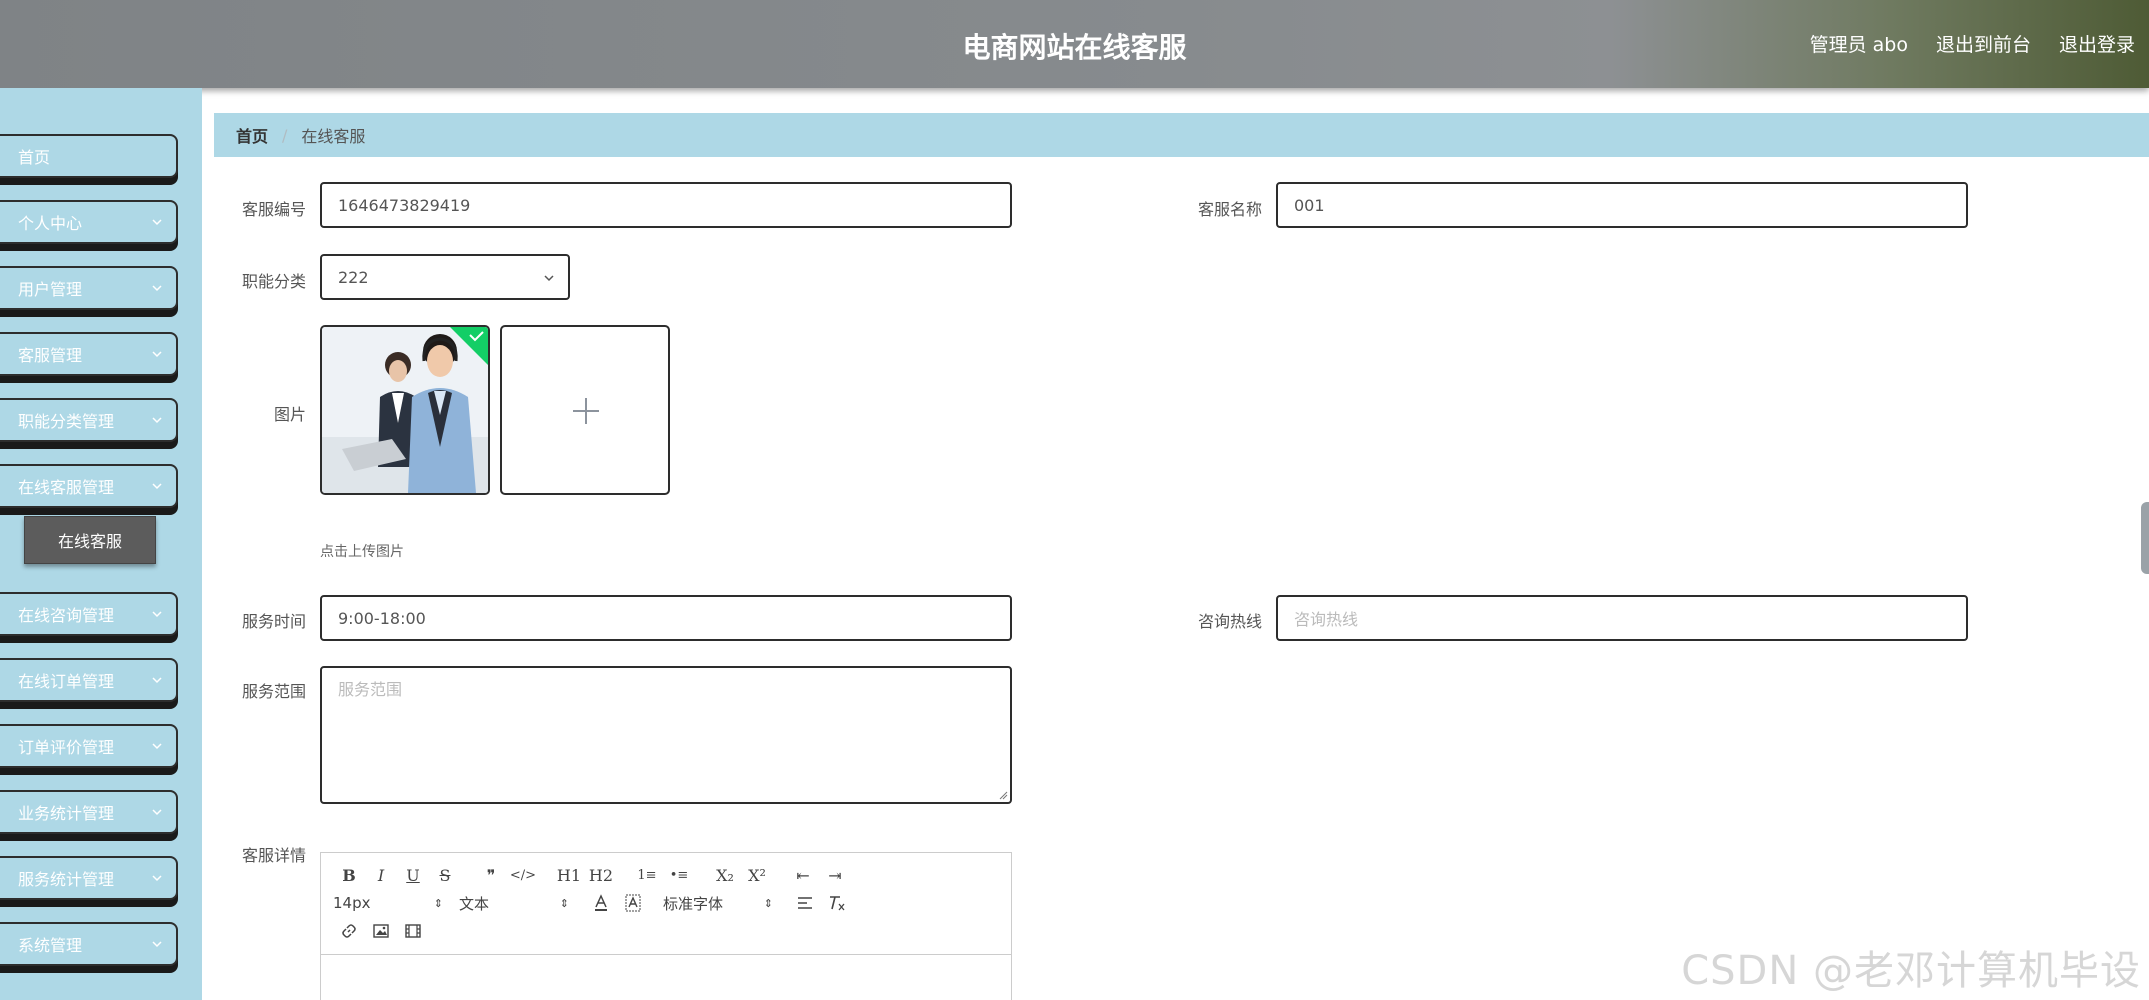 The image size is (2149, 1000). I want to click on logout-link: 退出登录, so click(2097, 43).